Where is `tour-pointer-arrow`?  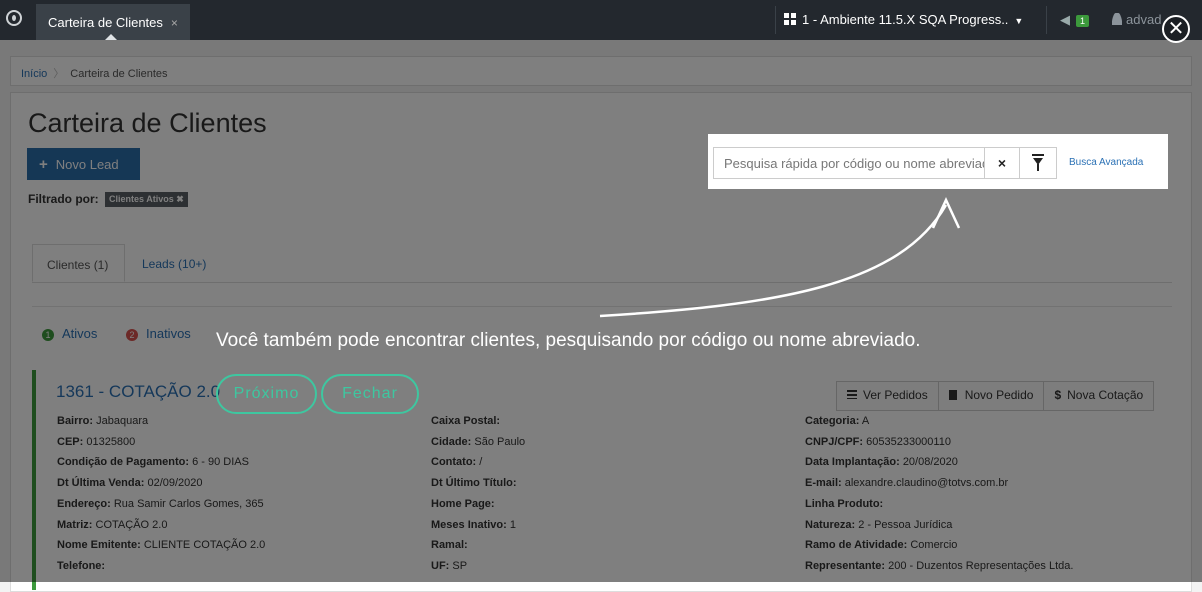 tour-pointer-arrow is located at coordinates (780, 257).